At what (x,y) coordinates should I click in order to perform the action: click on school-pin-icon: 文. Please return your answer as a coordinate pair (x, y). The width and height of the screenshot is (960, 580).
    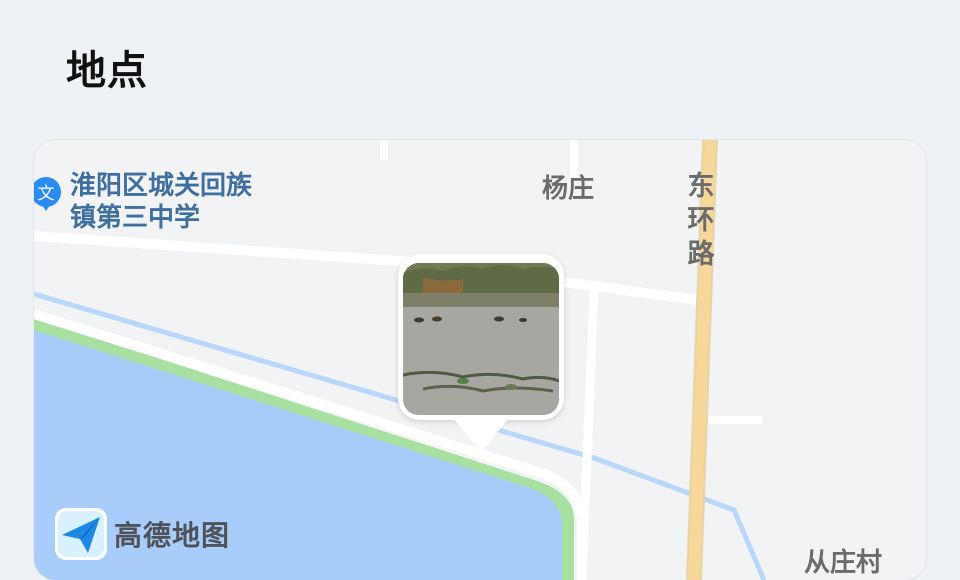
    Looking at the image, I should click on (49, 194).